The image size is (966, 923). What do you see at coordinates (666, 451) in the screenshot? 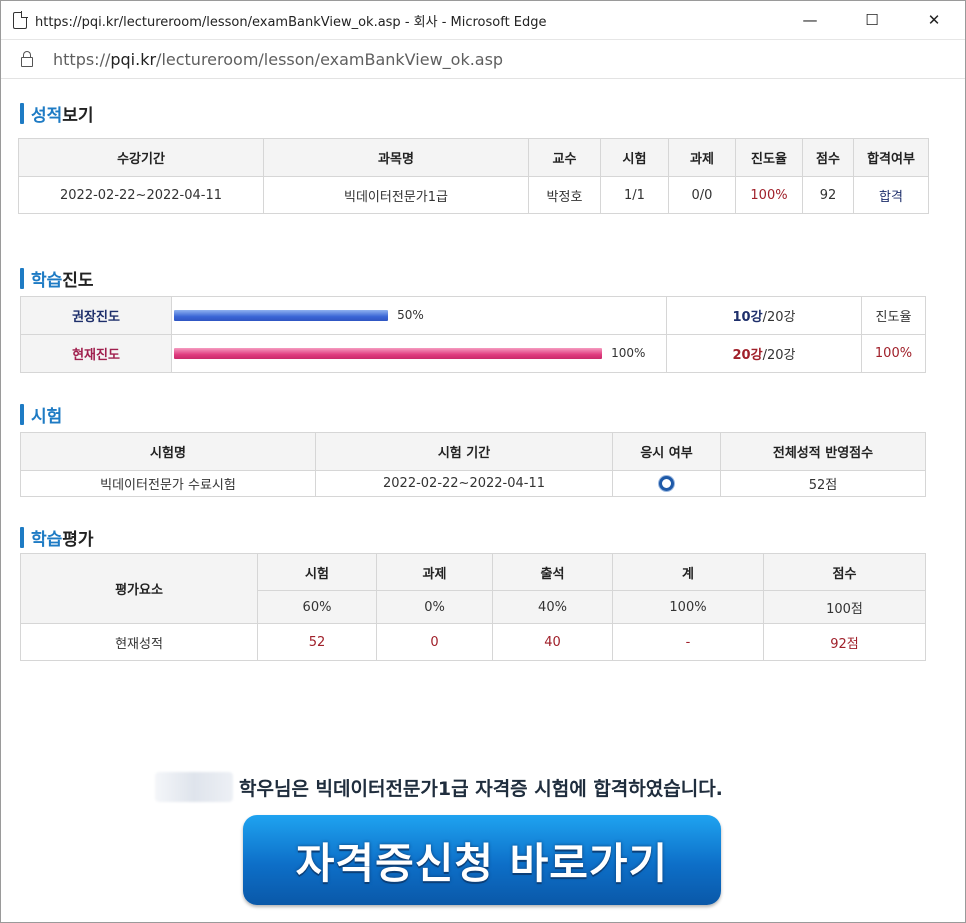
I see `exam-header: 응시 여부` at bounding box center [666, 451].